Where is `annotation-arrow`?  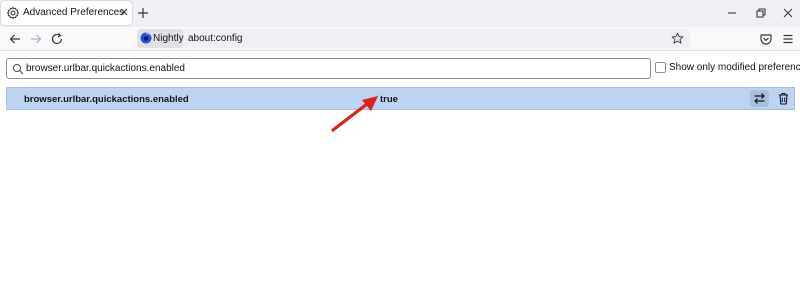
annotation-arrow is located at coordinates (354, 114).